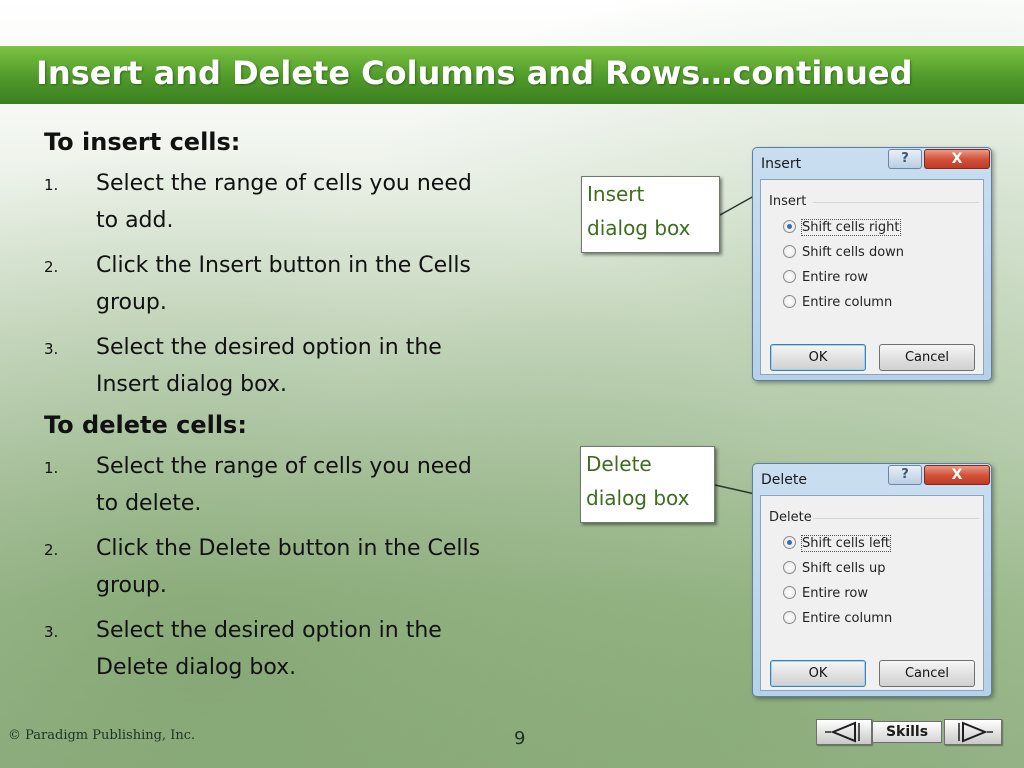 This screenshot has width=1024, height=768. Describe the element at coordinates (650, 214) in the screenshot. I see `insert-callout: Insert dialog box` at that location.